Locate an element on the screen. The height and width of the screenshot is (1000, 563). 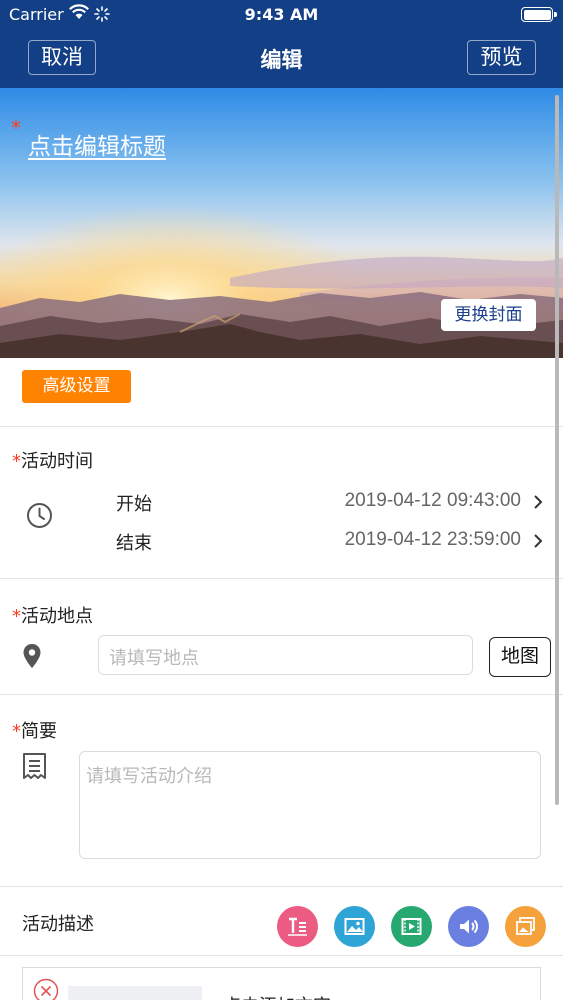
document-icon is located at coordinates (34, 769).